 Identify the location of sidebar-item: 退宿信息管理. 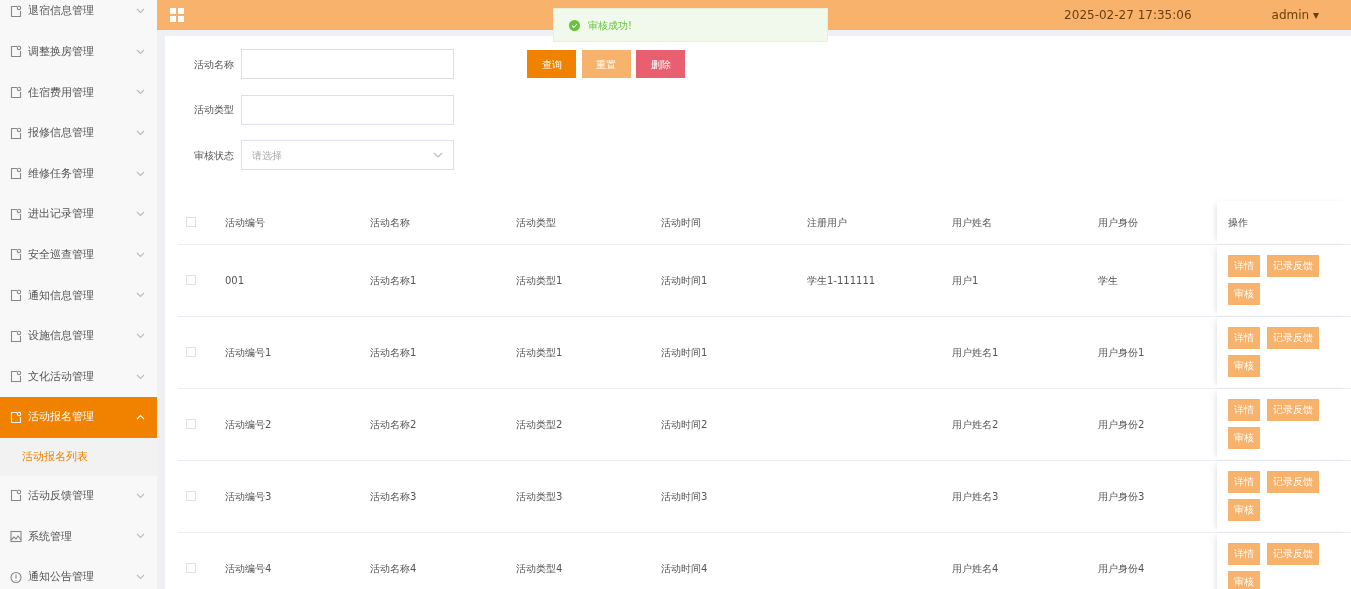
(78, 16).